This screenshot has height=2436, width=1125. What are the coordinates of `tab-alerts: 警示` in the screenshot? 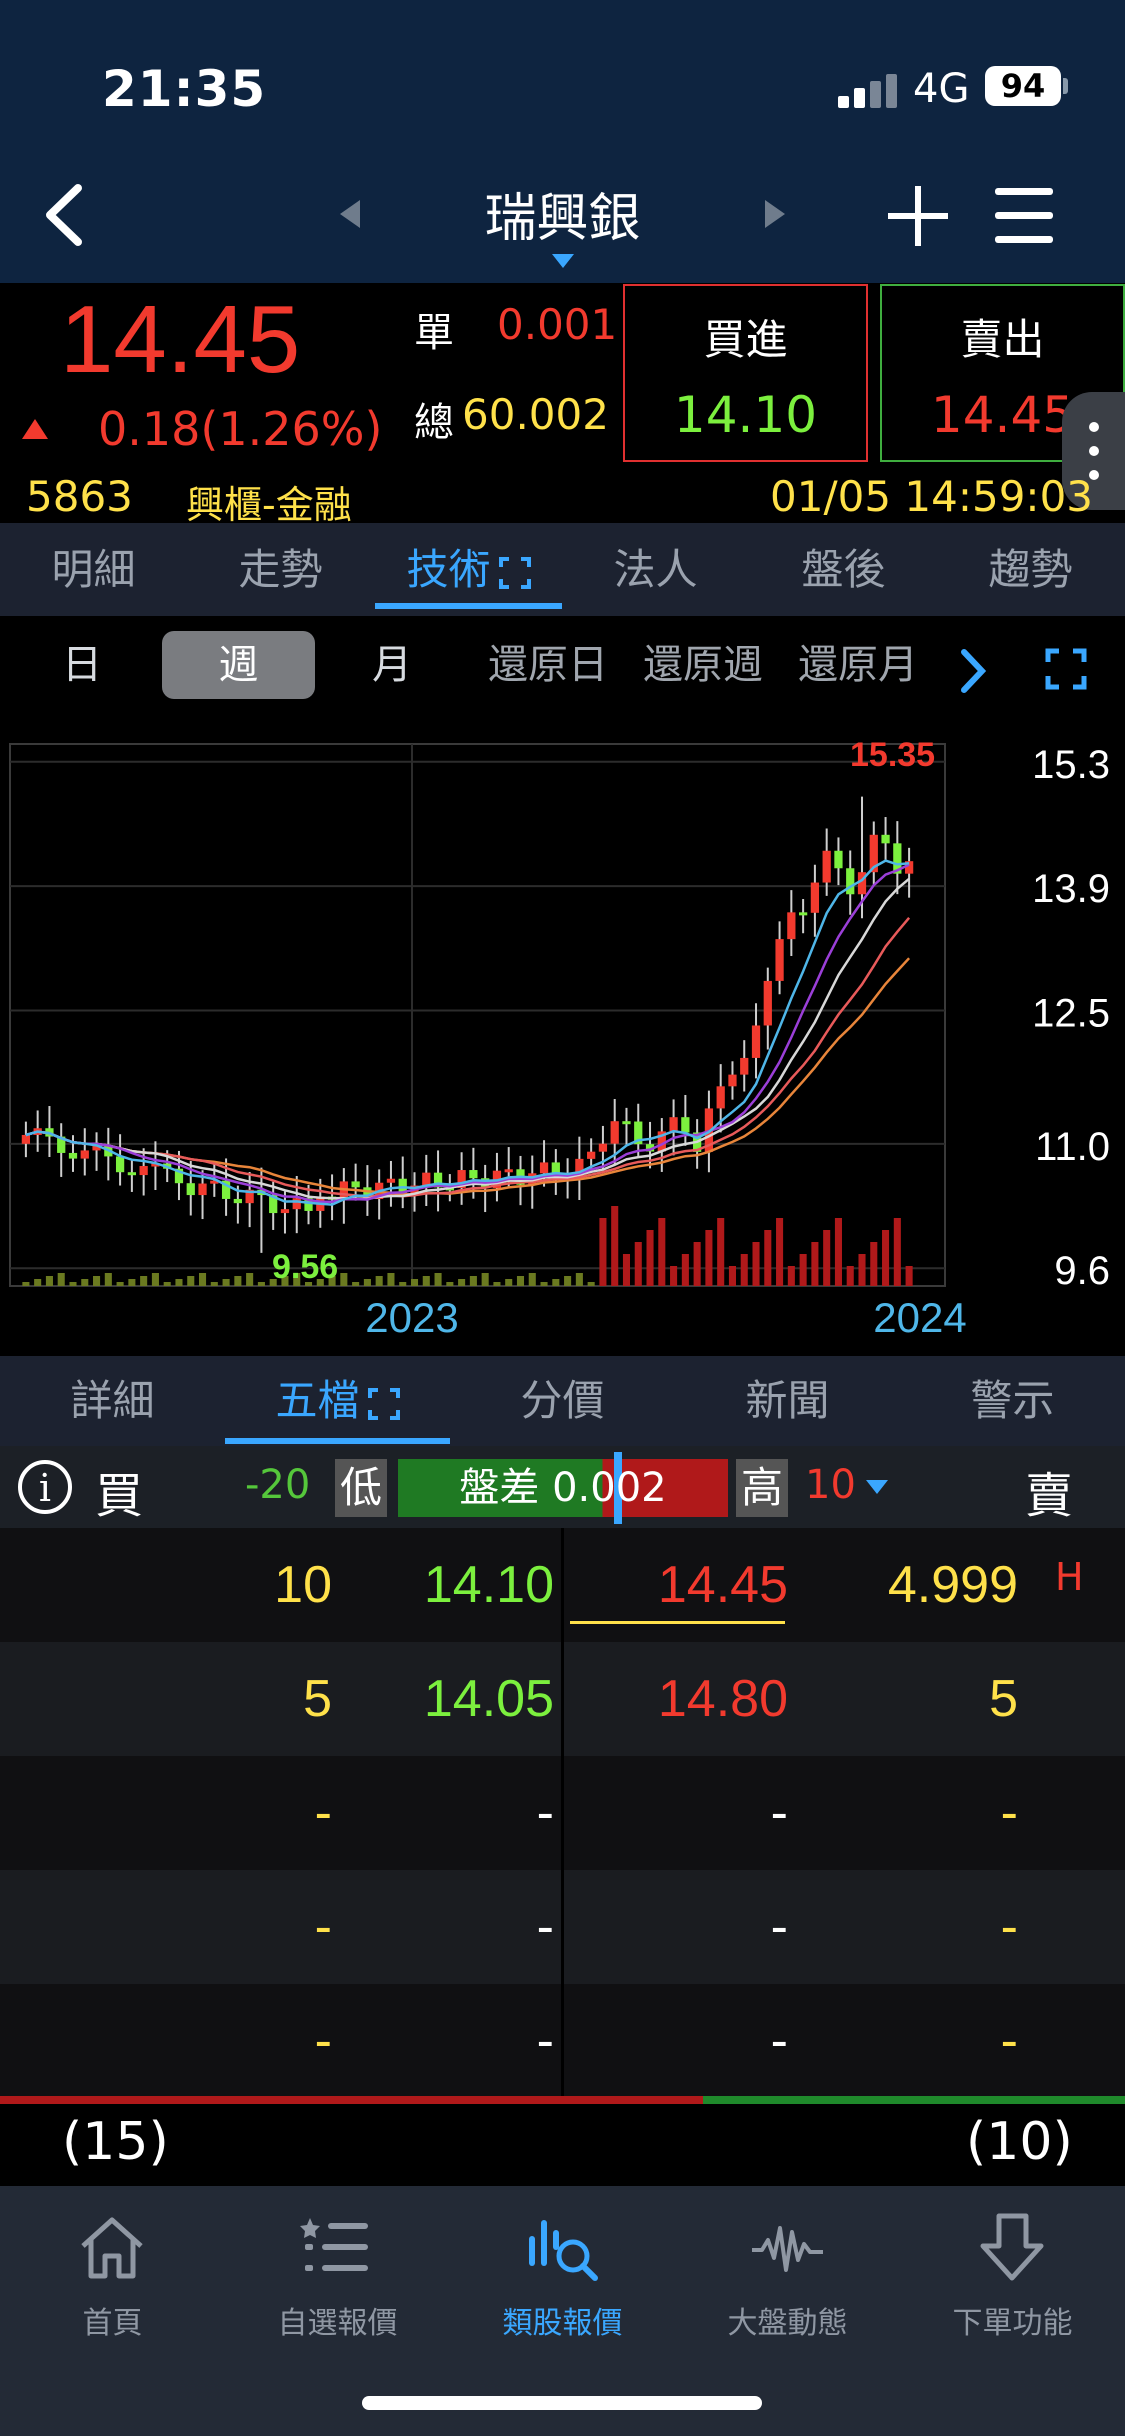 It's located at (1012, 1401).